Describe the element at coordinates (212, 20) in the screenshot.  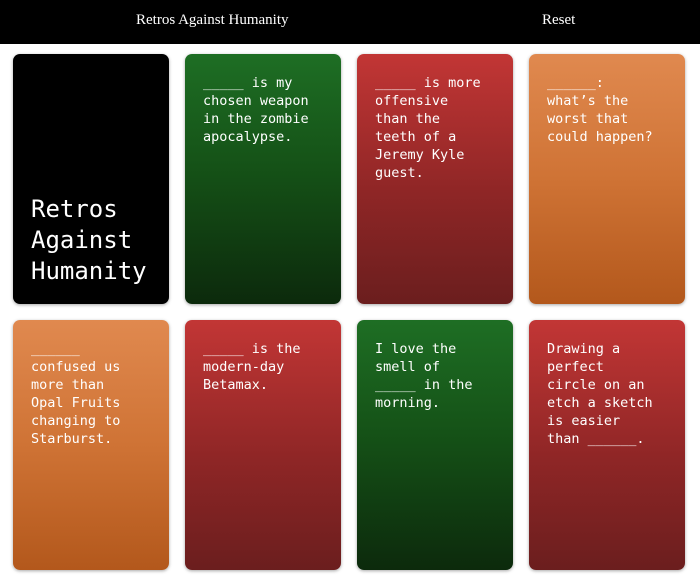
I see `app-title-link: Retros Against Humanity` at that location.